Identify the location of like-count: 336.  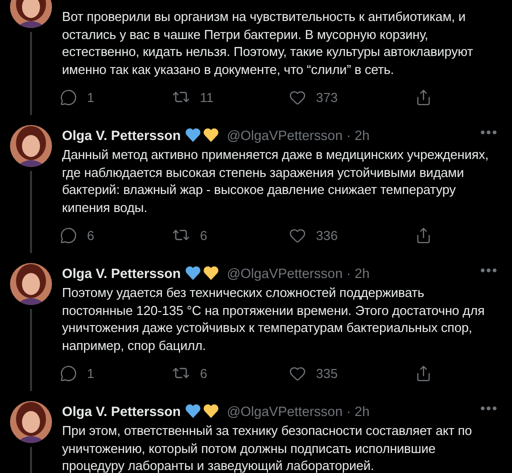
(327, 235).